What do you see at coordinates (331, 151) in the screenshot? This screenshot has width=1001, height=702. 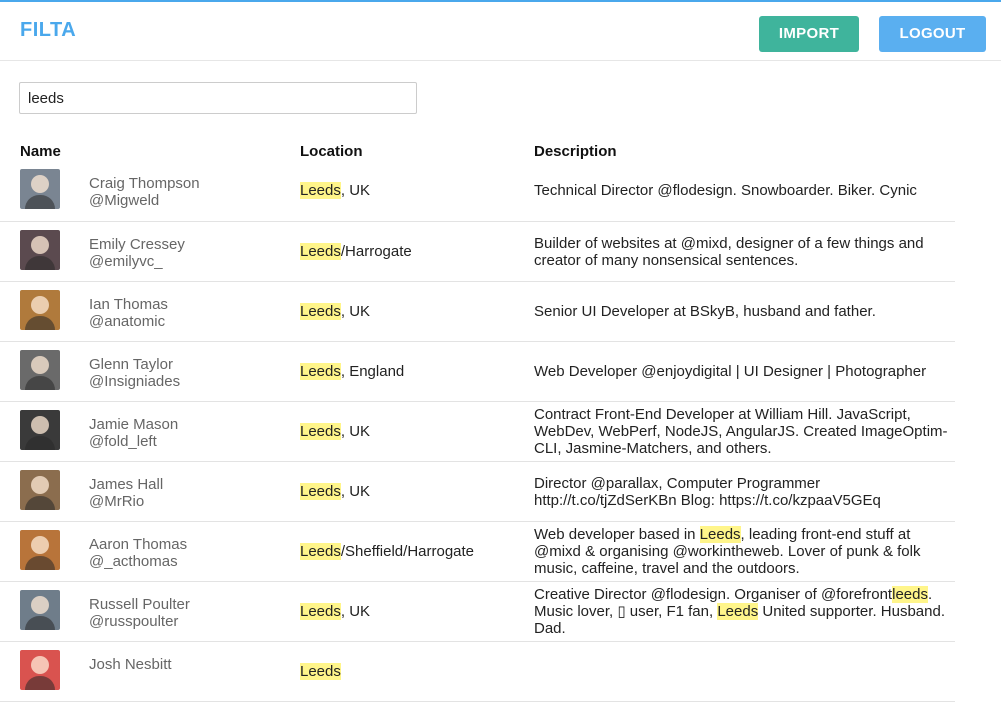 I see `column-header-location: Location` at bounding box center [331, 151].